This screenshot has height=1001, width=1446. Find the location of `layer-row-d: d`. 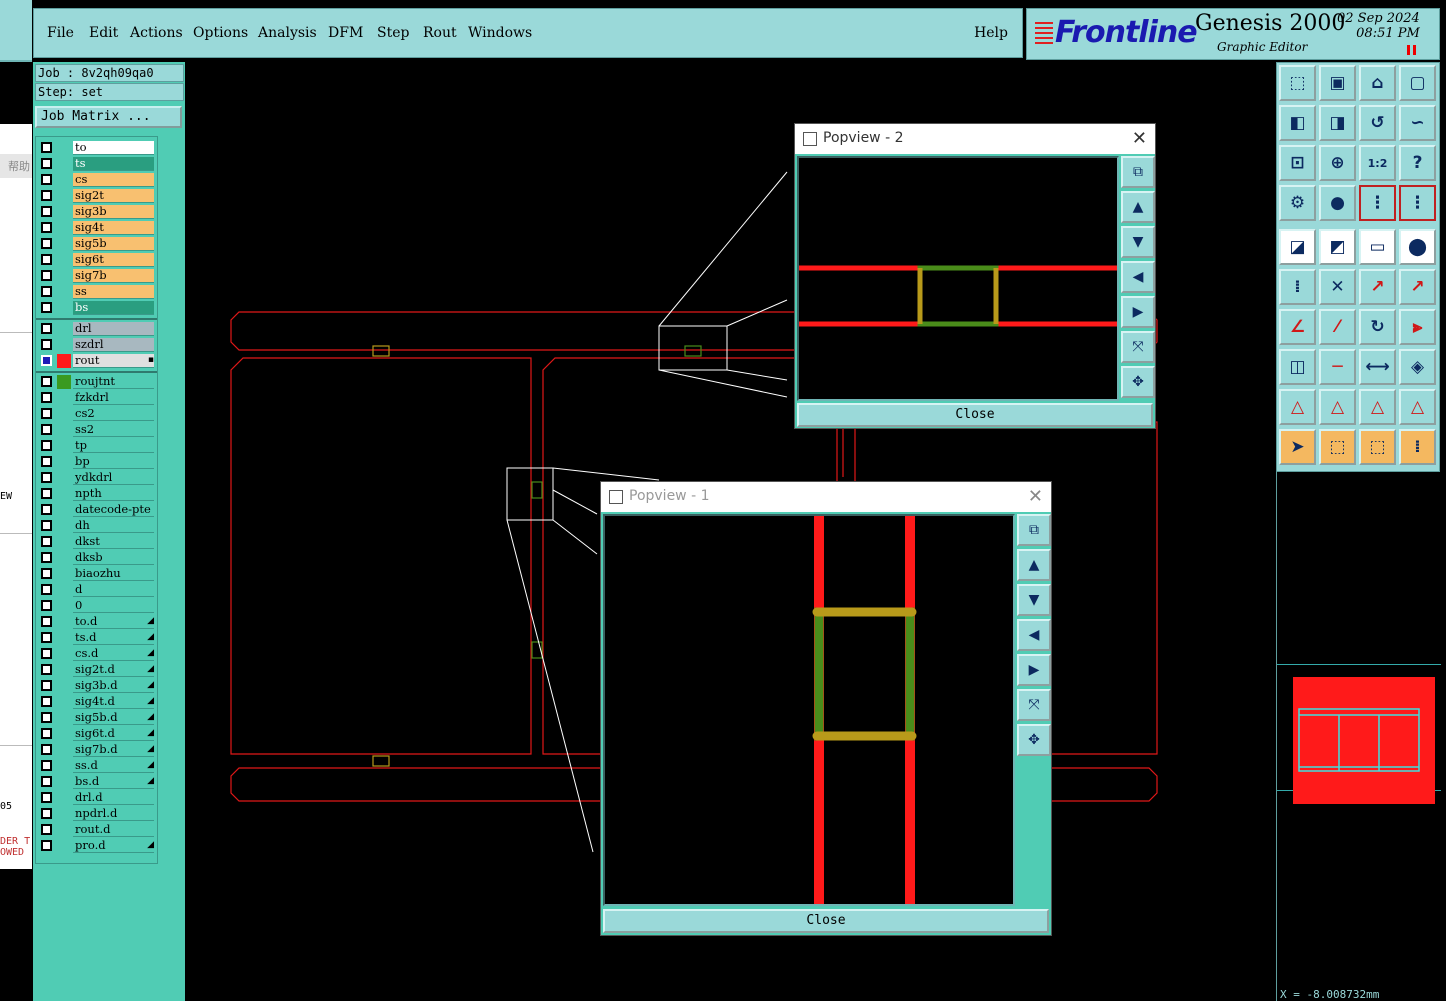

layer-row-d: d is located at coordinates (97, 590).